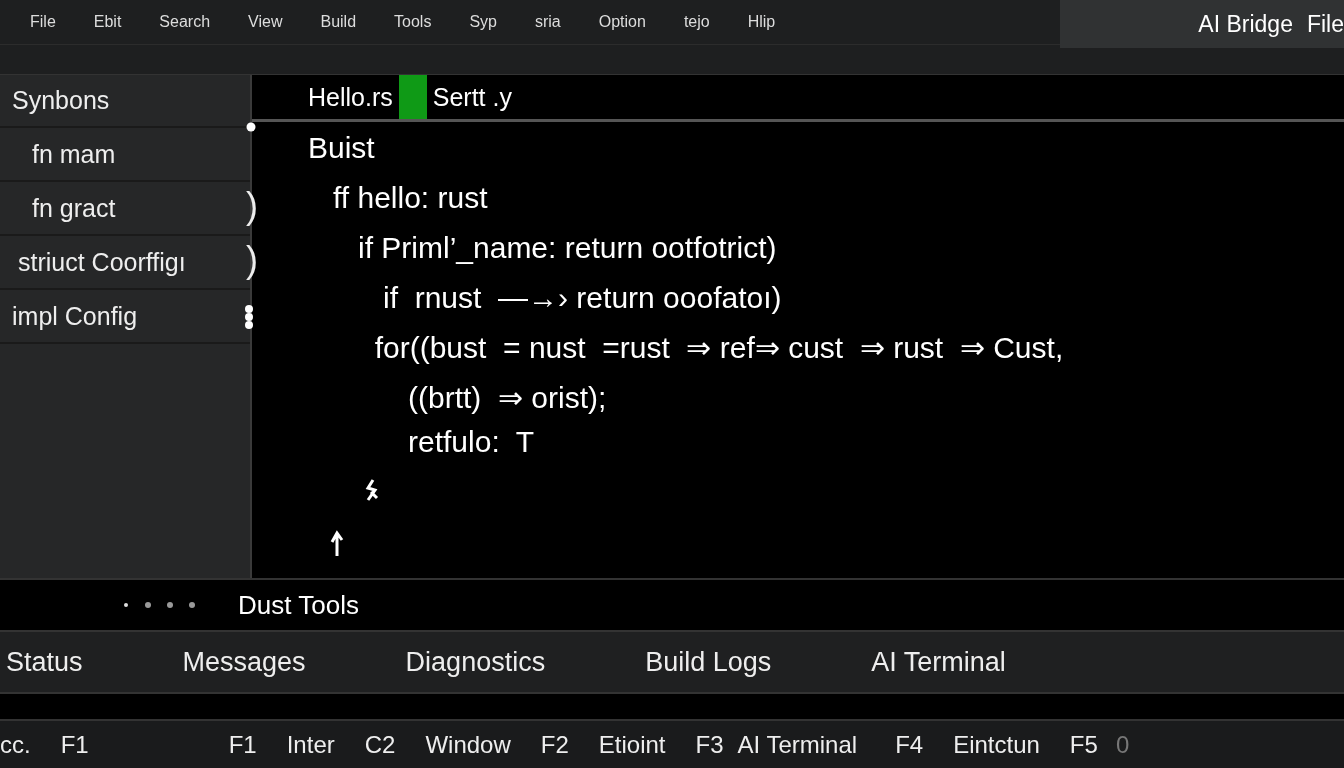 Image resolution: width=1344 pixels, height=768 pixels. I want to click on dots-icon, so click(160, 605).